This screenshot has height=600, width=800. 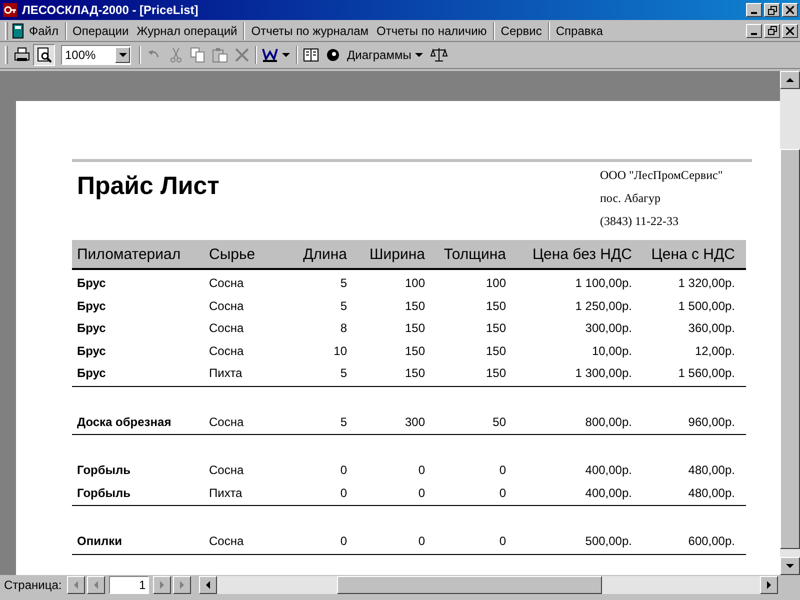 I want to click on scroll-up-button, so click(x=790, y=80).